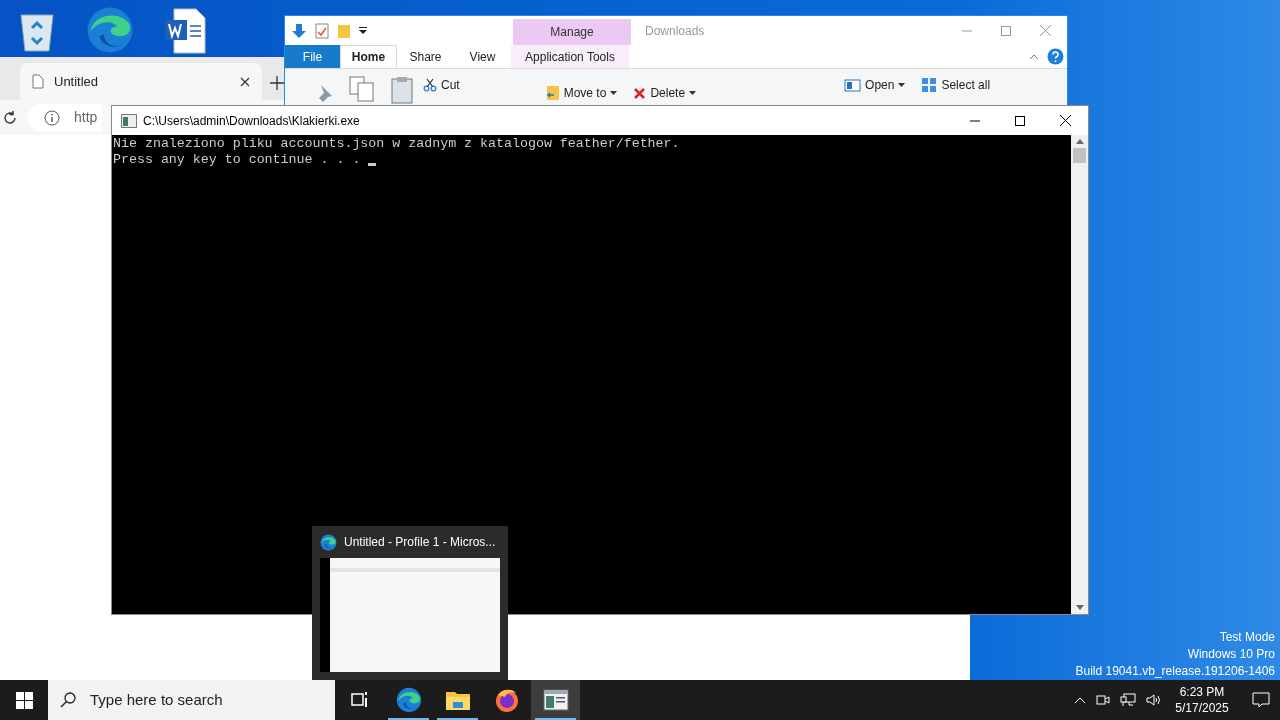 Image resolution: width=1280 pixels, height=720 pixels. I want to click on desktop-text: Test Mode, so click(1247, 637).